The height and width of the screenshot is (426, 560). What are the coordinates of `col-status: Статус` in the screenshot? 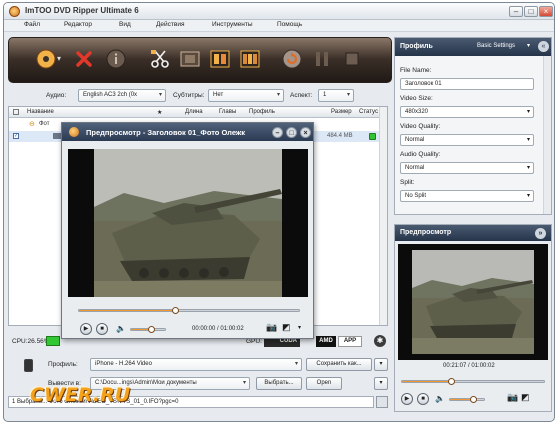 It's located at (368, 112).